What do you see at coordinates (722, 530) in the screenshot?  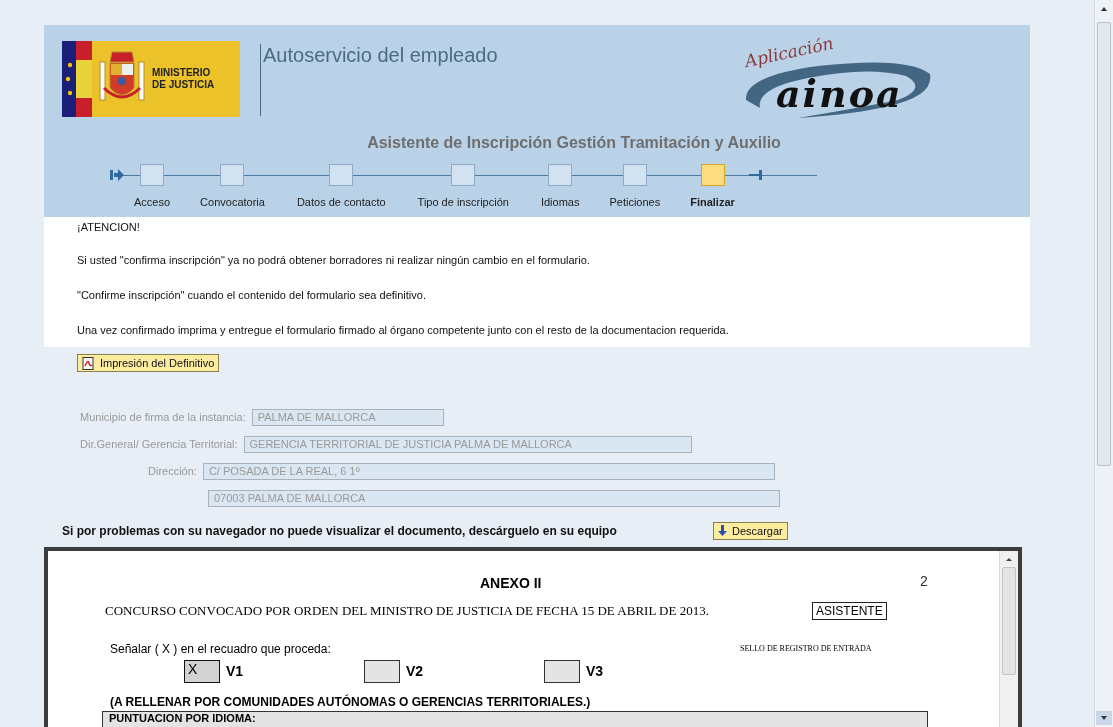 I see `down-arrow-icon` at bounding box center [722, 530].